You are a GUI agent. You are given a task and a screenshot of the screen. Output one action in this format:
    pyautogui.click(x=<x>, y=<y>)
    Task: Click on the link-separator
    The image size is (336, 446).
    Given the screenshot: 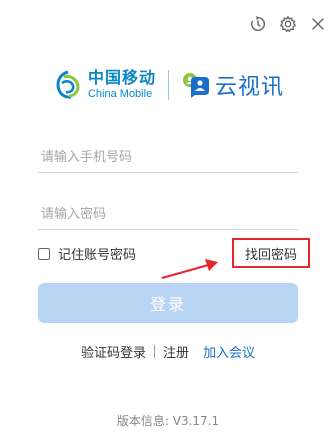 What is the action you would take?
    pyautogui.click(x=154, y=351)
    